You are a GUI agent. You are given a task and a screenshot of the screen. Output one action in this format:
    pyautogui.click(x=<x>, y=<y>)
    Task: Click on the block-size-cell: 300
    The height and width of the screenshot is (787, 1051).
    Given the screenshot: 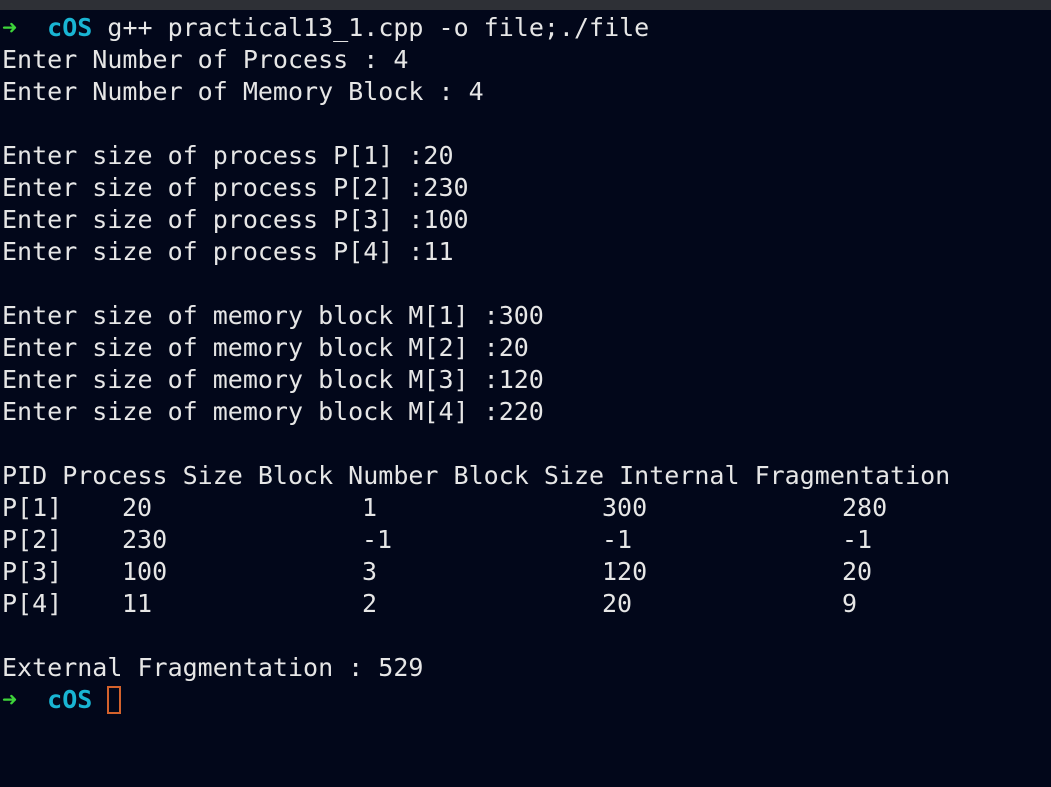 What is the action you would take?
    pyautogui.click(x=625, y=507)
    